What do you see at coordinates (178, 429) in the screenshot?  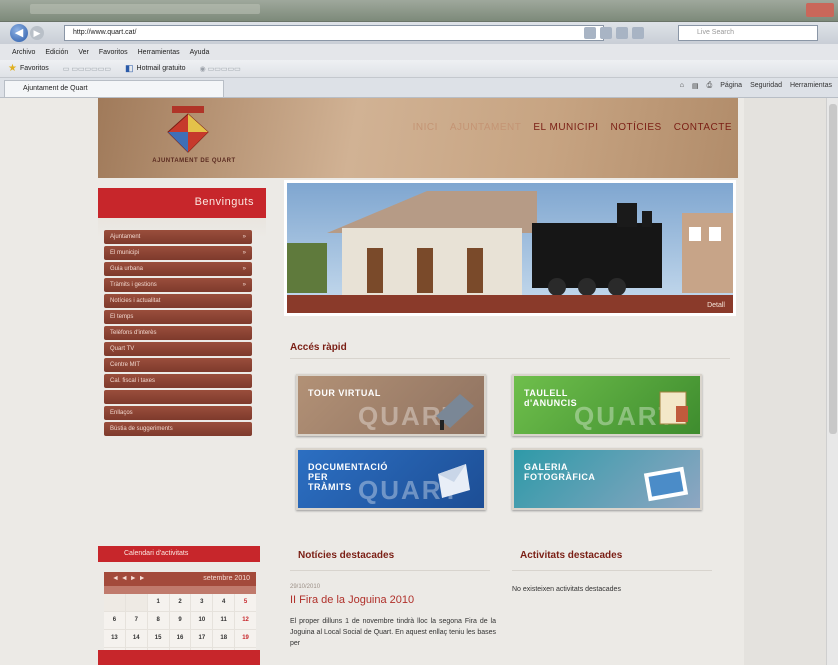 I see `sidebar-item: Bústia de suggeriments` at bounding box center [178, 429].